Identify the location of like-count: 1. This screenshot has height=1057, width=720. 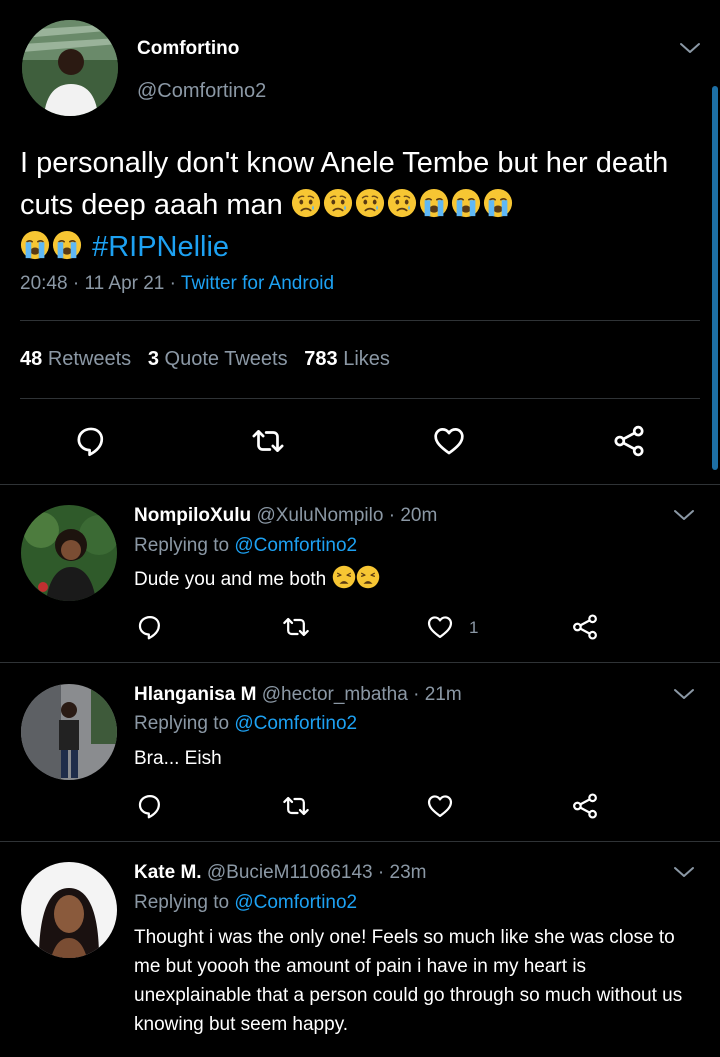
(474, 627).